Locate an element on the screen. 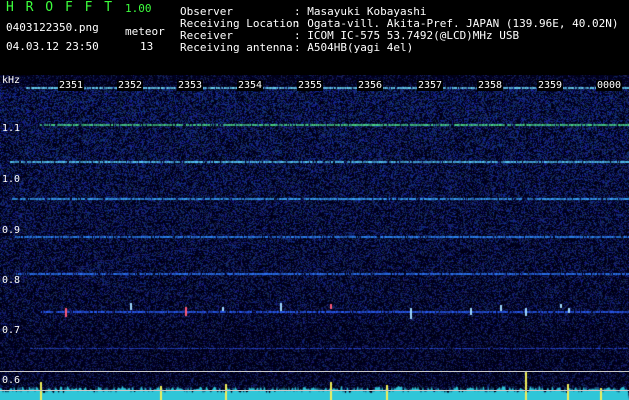  time-label: 2358 is located at coordinates (490, 85).